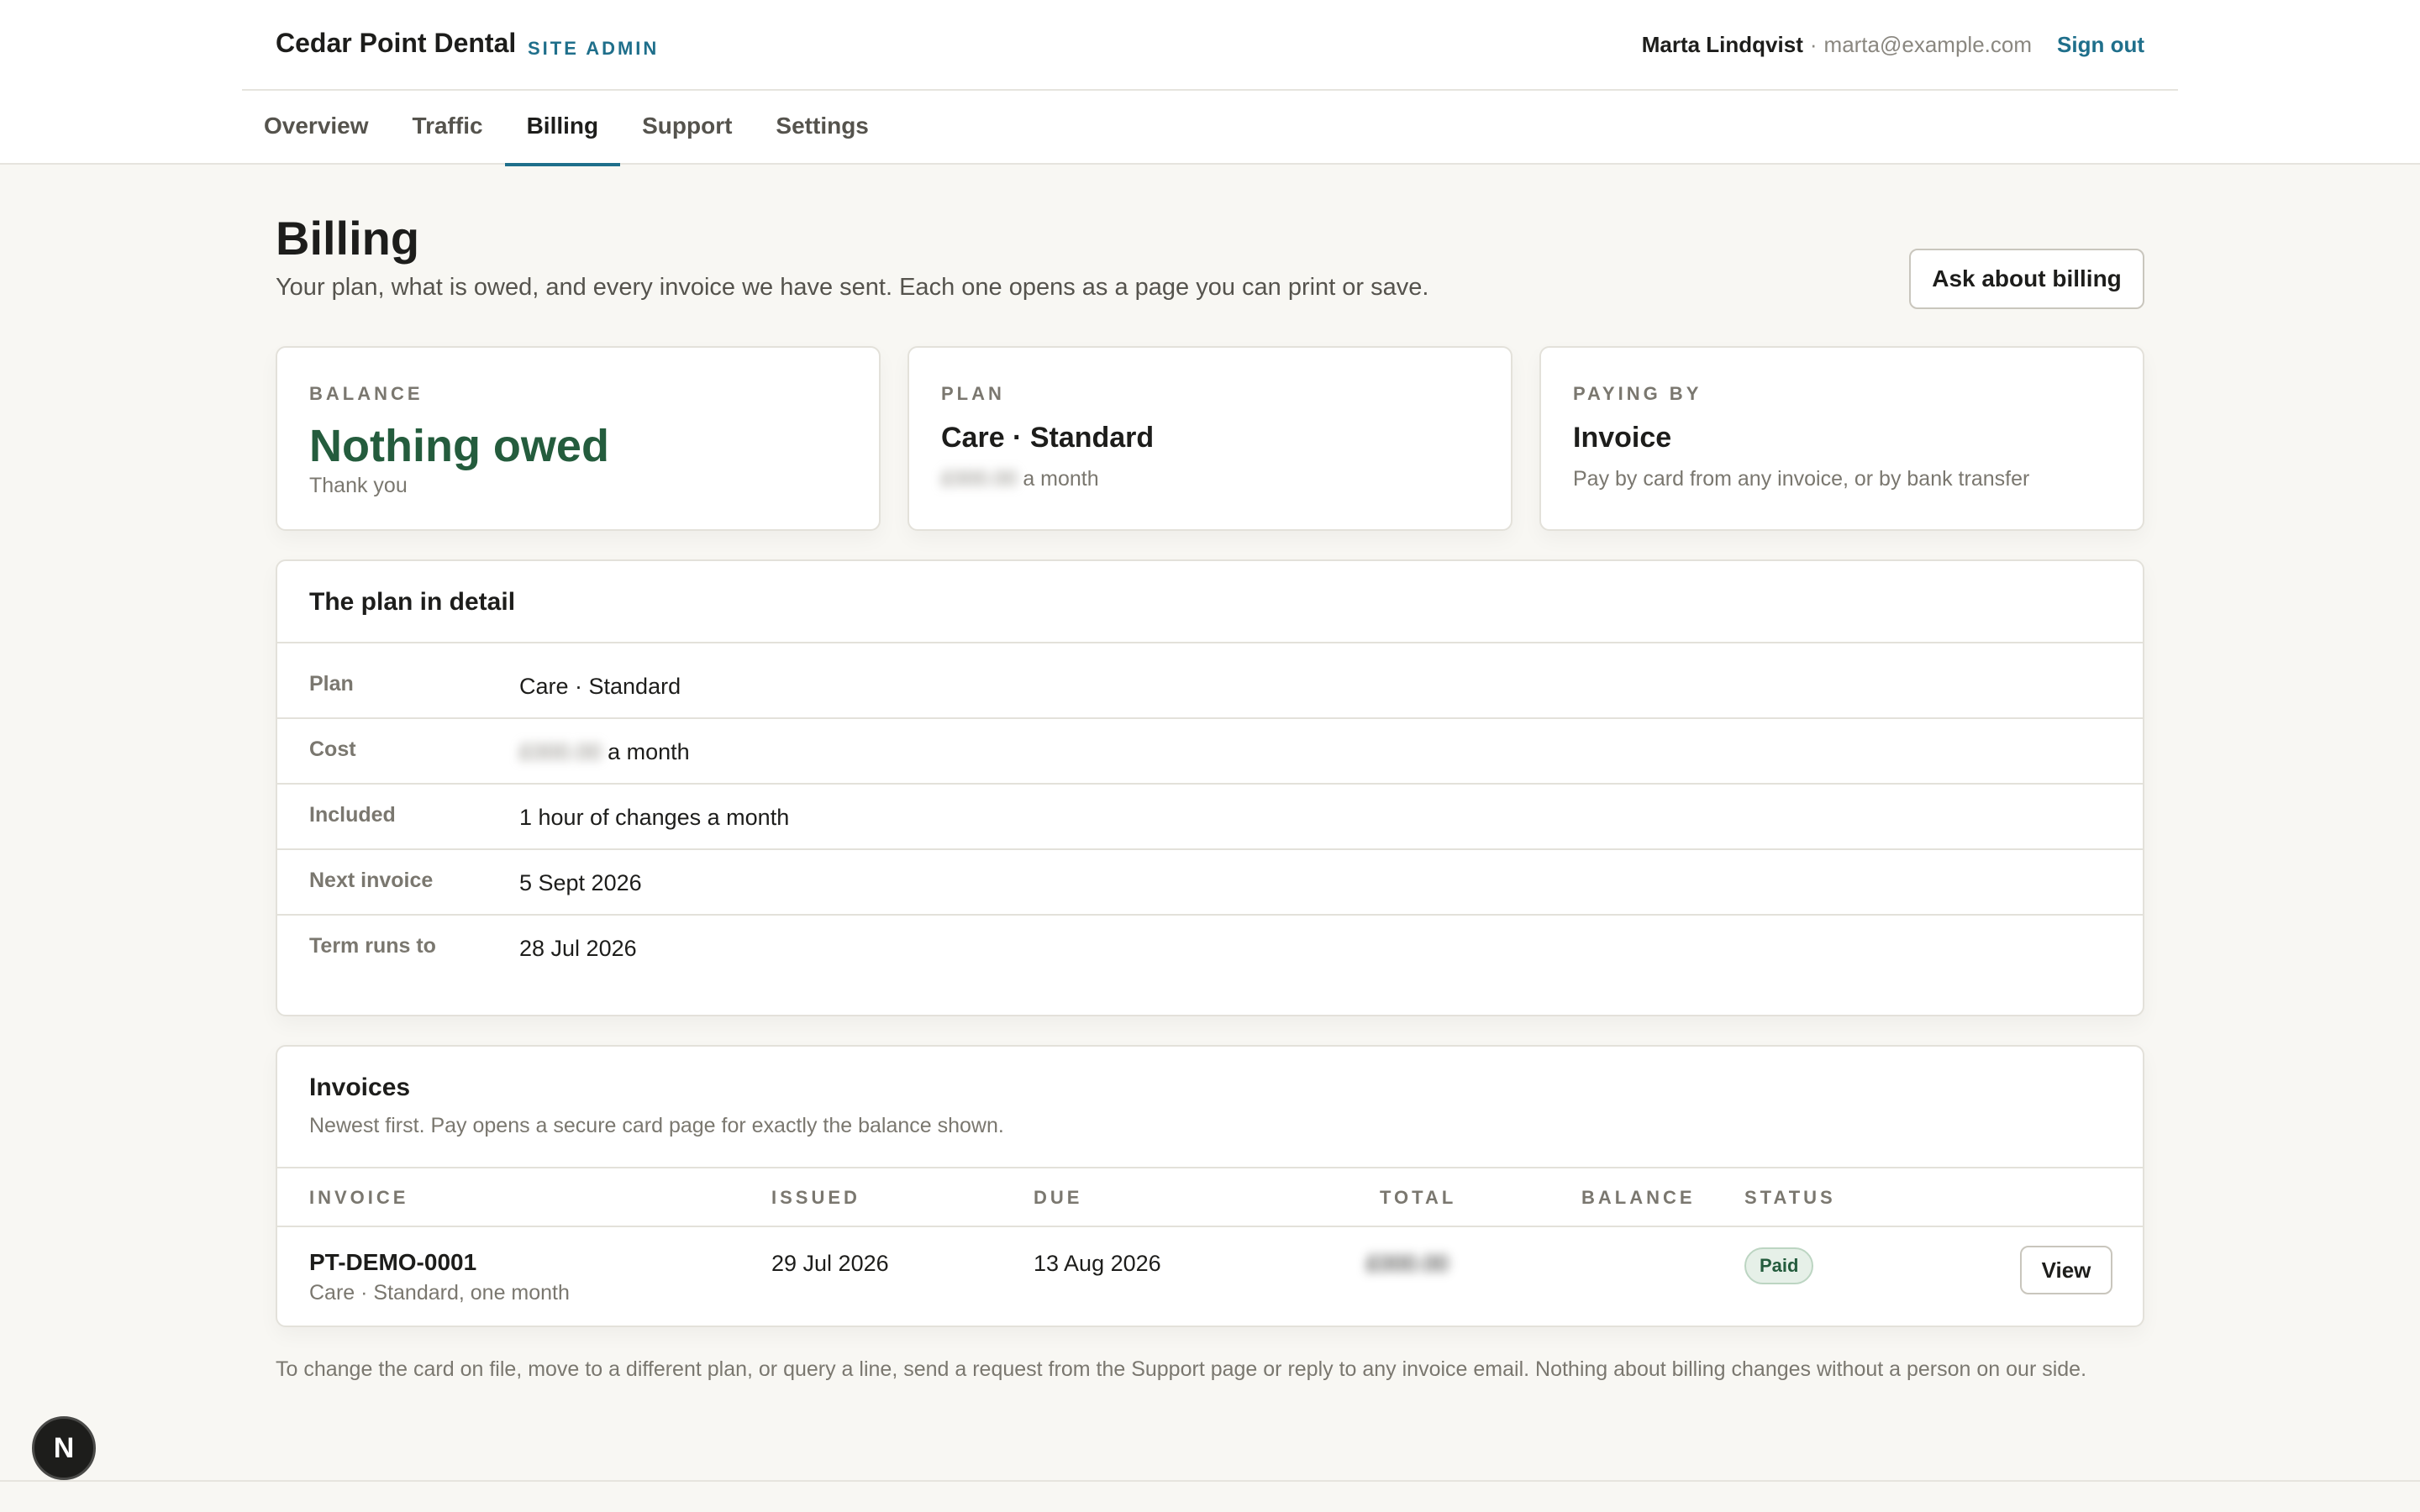  I want to click on invoice-issued: 29 Jul 2026, so click(830, 1263).